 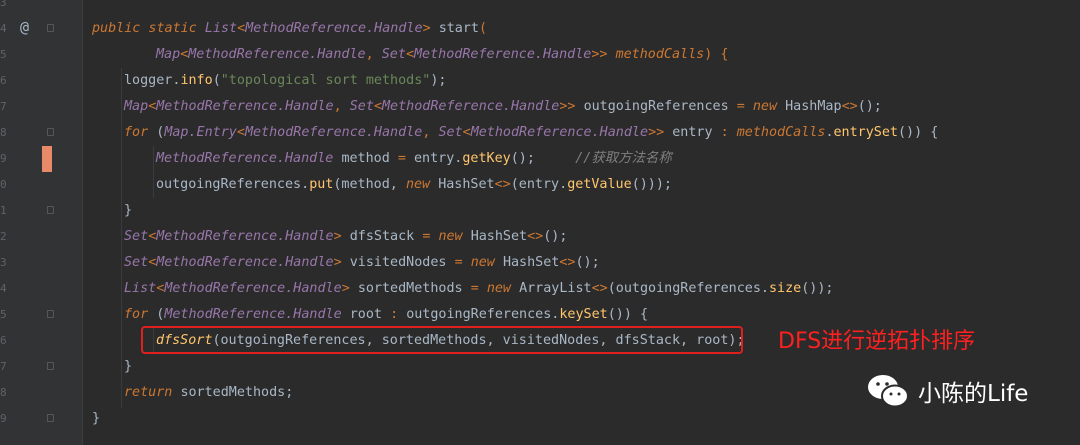 I want to click on code-text: logger.info("topological sort methods");, so click(x=285, y=80).